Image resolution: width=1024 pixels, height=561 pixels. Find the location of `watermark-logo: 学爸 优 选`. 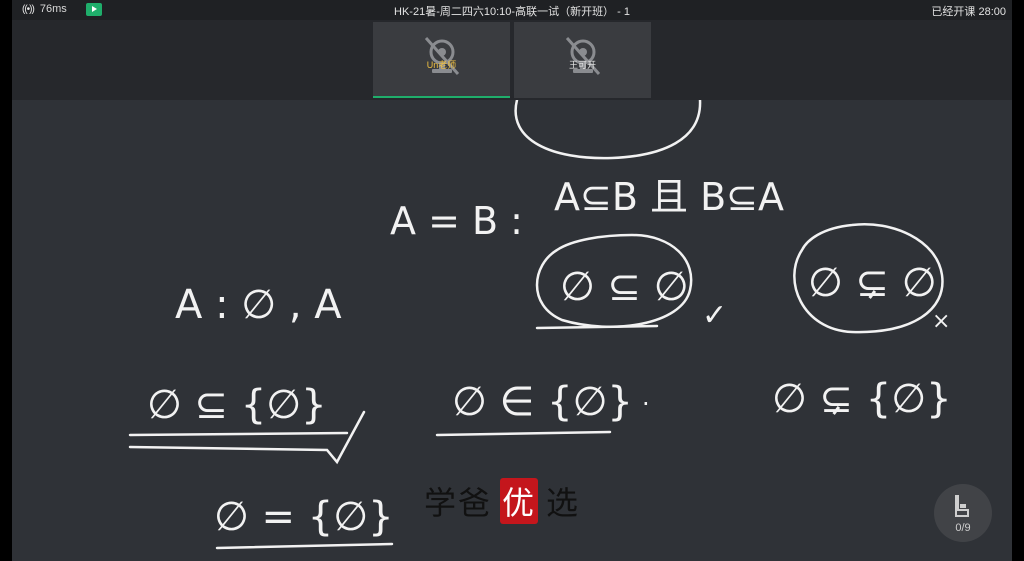

watermark-logo: 学爸 优 选 is located at coordinates (502, 501).